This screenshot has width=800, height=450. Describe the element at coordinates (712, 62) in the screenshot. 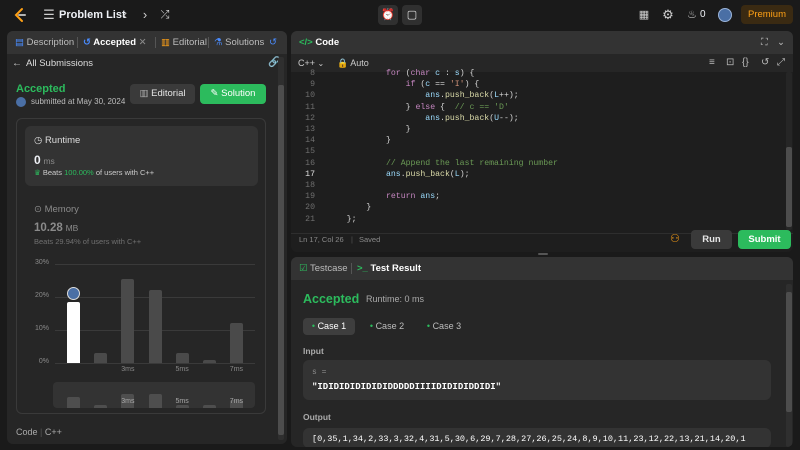

I see `format-icon: ≡` at that location.